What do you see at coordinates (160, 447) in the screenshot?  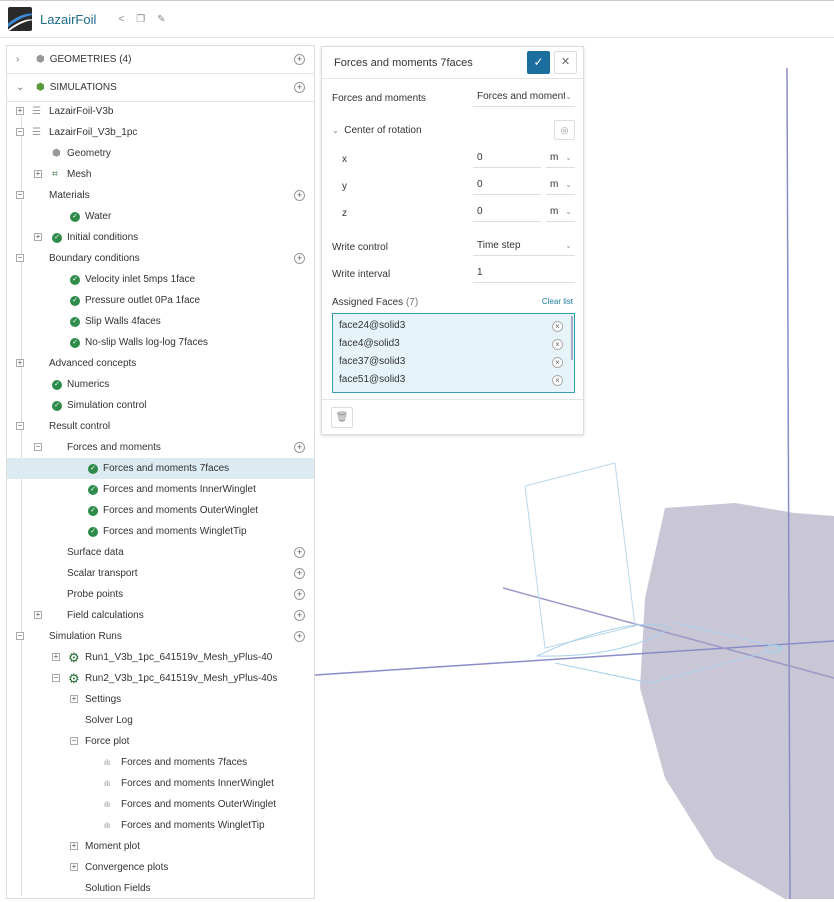 I see `tree-item: − Forces and moments +` at bounding box center [160, 447].